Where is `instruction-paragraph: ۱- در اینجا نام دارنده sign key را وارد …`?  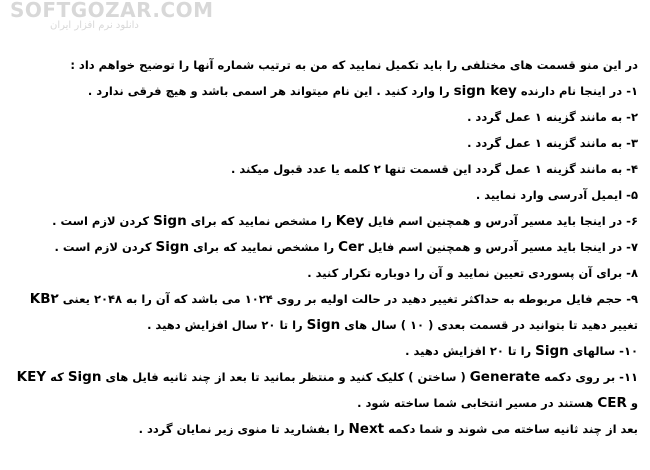 instruction-paragraph: ۱- در اینجا نام دارنده sign key را وارد … is located at coordinates (325, 91).